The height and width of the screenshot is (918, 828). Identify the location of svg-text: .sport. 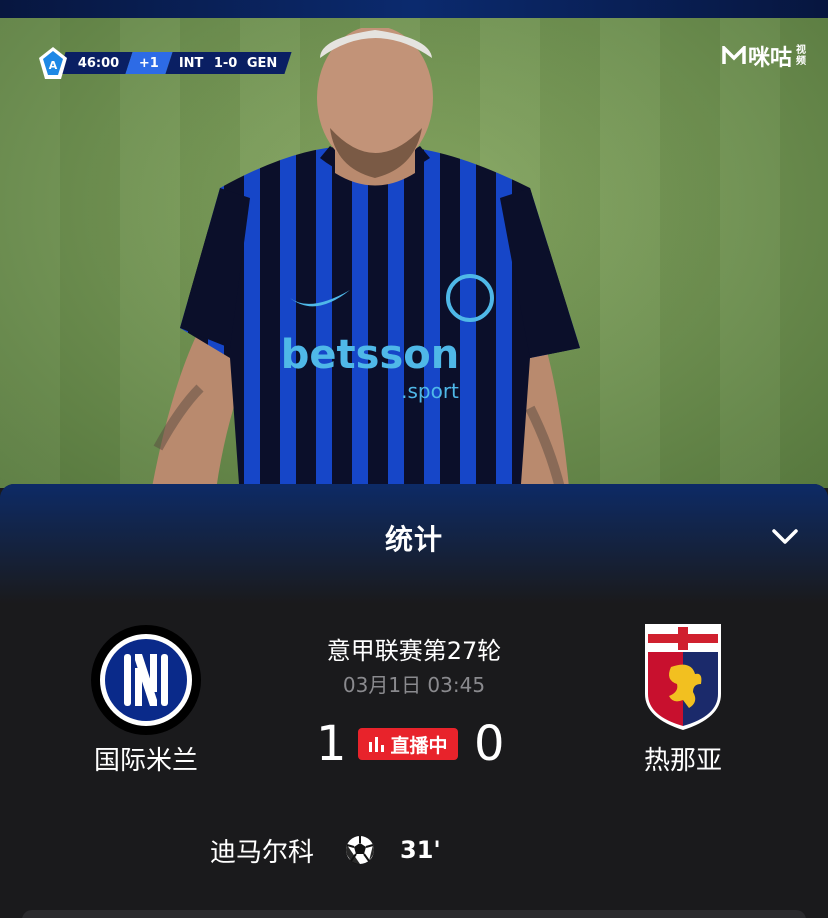
(430, 391).